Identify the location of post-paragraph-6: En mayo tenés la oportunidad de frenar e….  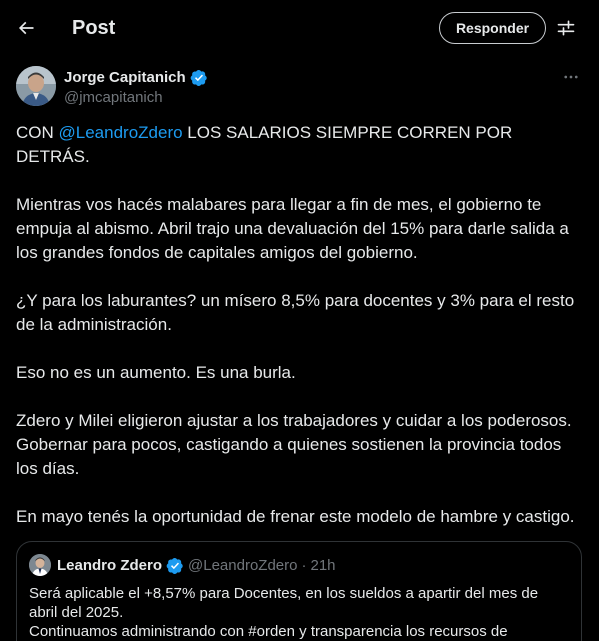
(295, 516).